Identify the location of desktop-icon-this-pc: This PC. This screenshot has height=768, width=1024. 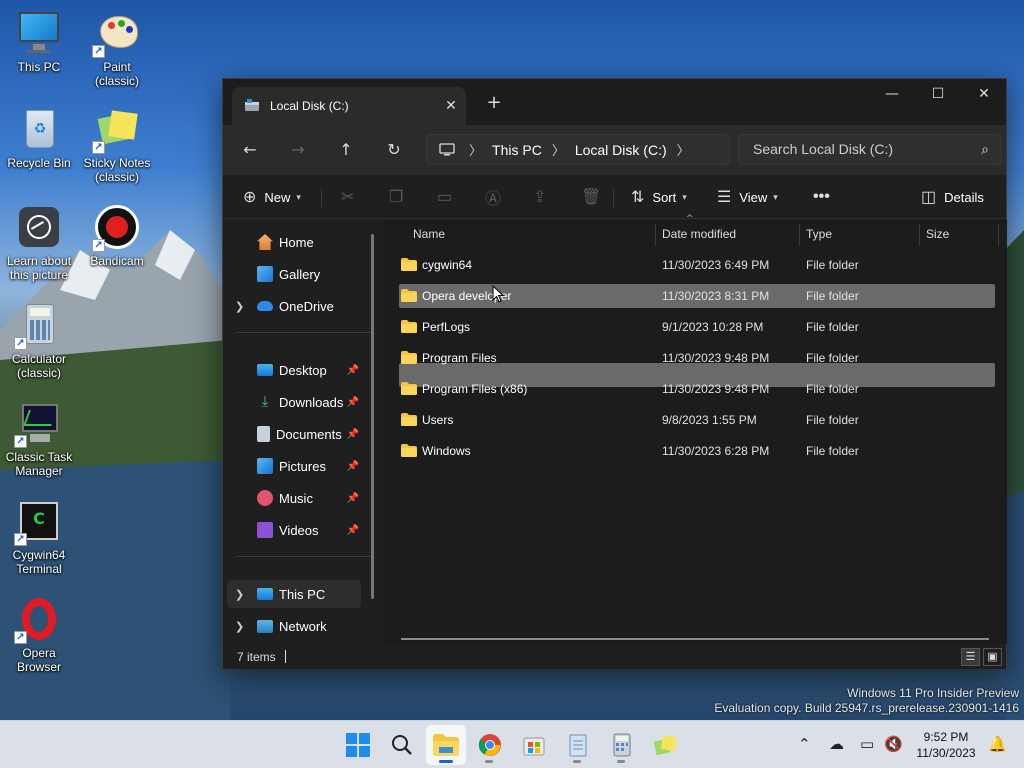
(39, 42).